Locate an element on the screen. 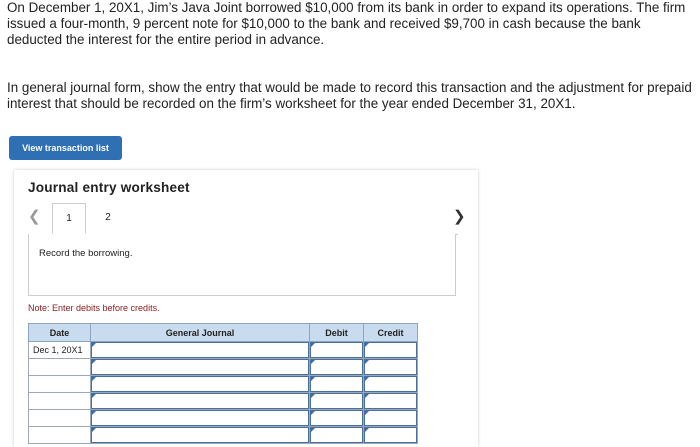 The height and width of the screenshot is (447, 700). table-row: Dec 1, 20X1 is located at coordinates (223, 350).